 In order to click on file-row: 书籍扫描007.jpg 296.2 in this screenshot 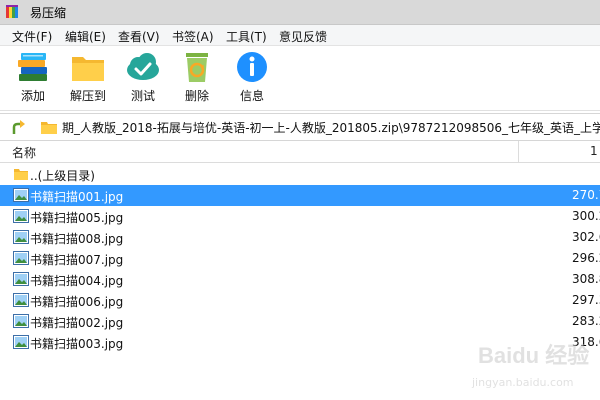, I will do `click(300, 258)`.